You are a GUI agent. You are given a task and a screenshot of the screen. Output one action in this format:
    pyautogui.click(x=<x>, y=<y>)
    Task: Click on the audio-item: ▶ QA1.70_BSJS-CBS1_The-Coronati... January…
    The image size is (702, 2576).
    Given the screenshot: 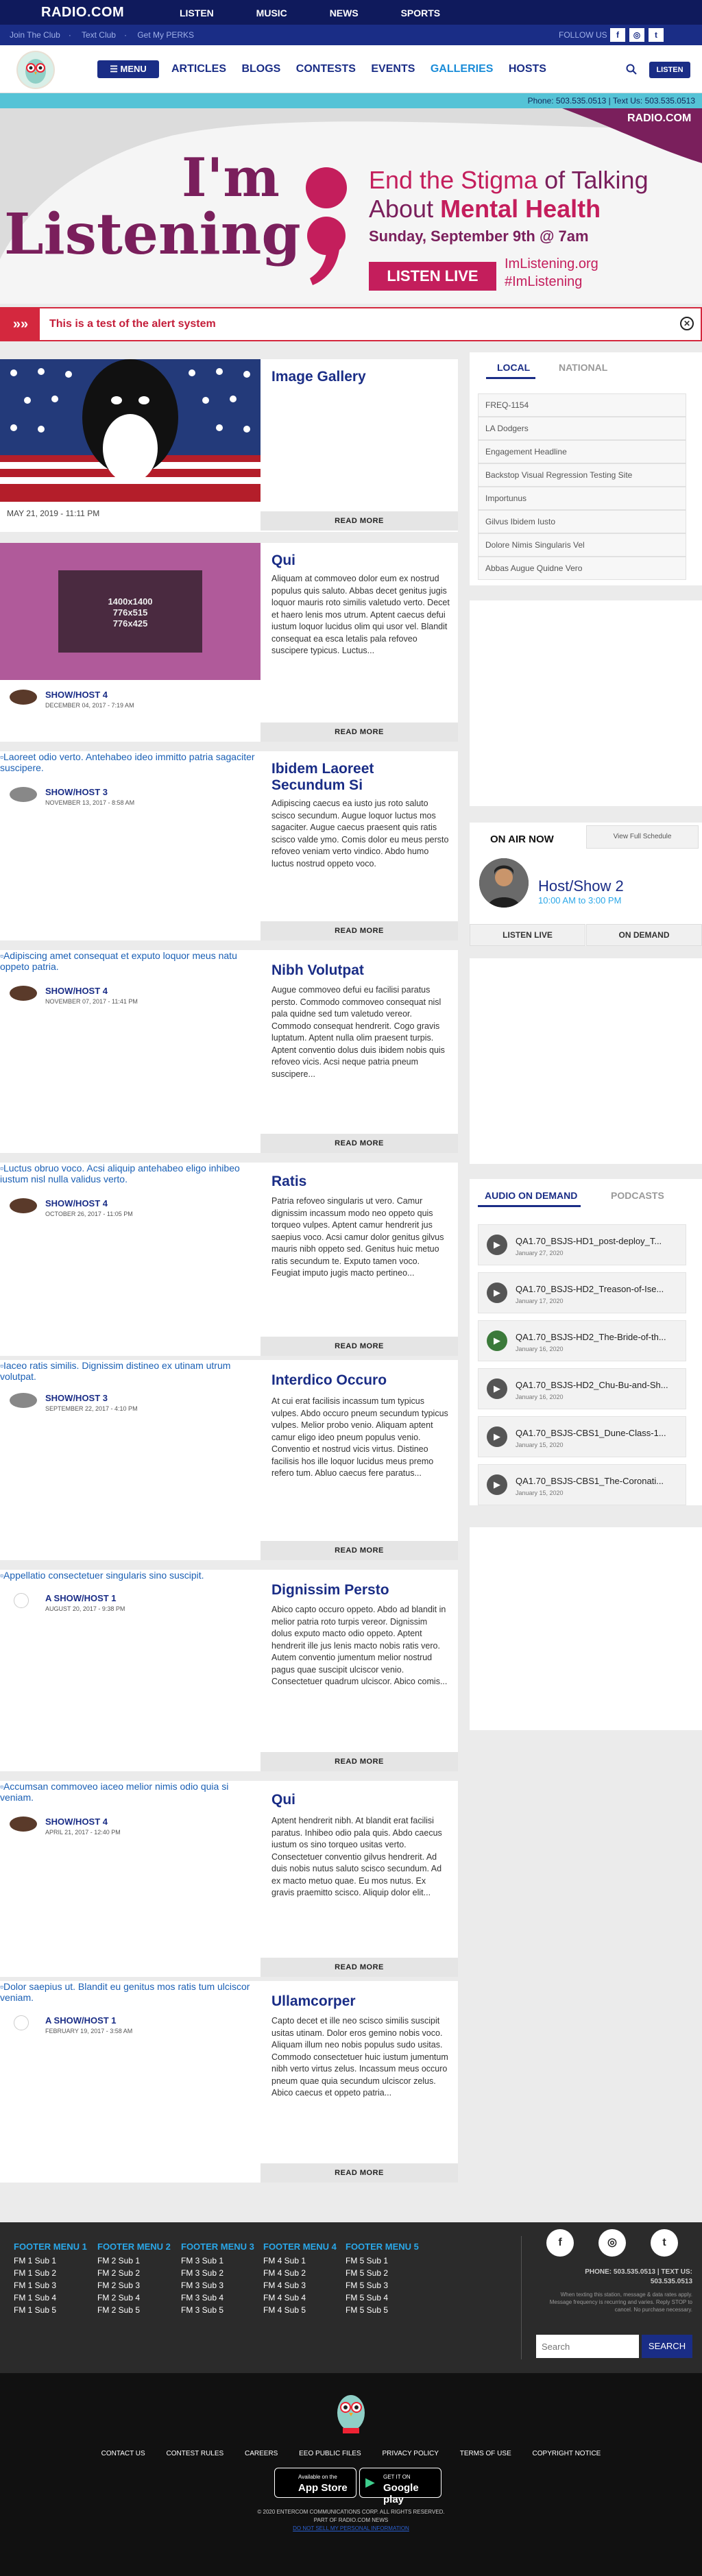 What is the action you would take?
    pyautogui.click(x=582, y=1484)
    